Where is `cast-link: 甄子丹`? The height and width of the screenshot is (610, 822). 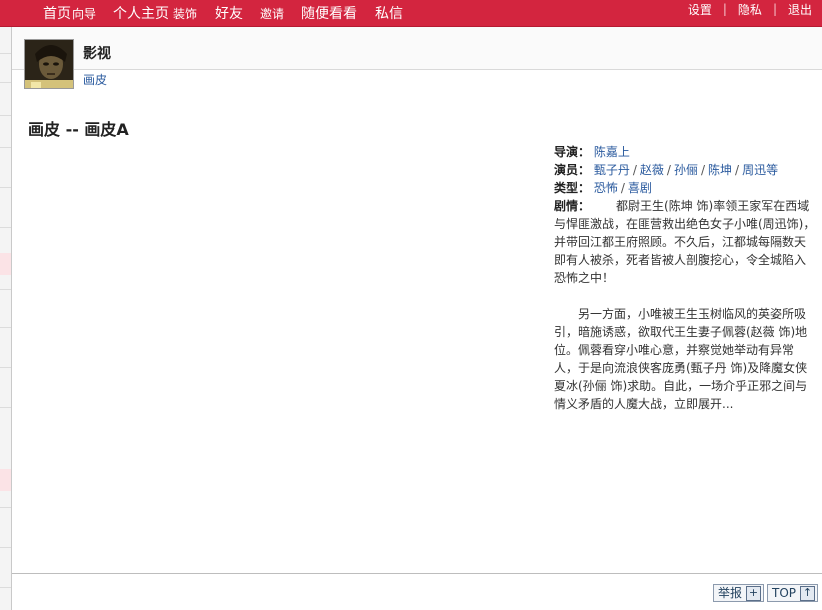
cast-link: 甄子丹 is located at coordinates (612, 170).